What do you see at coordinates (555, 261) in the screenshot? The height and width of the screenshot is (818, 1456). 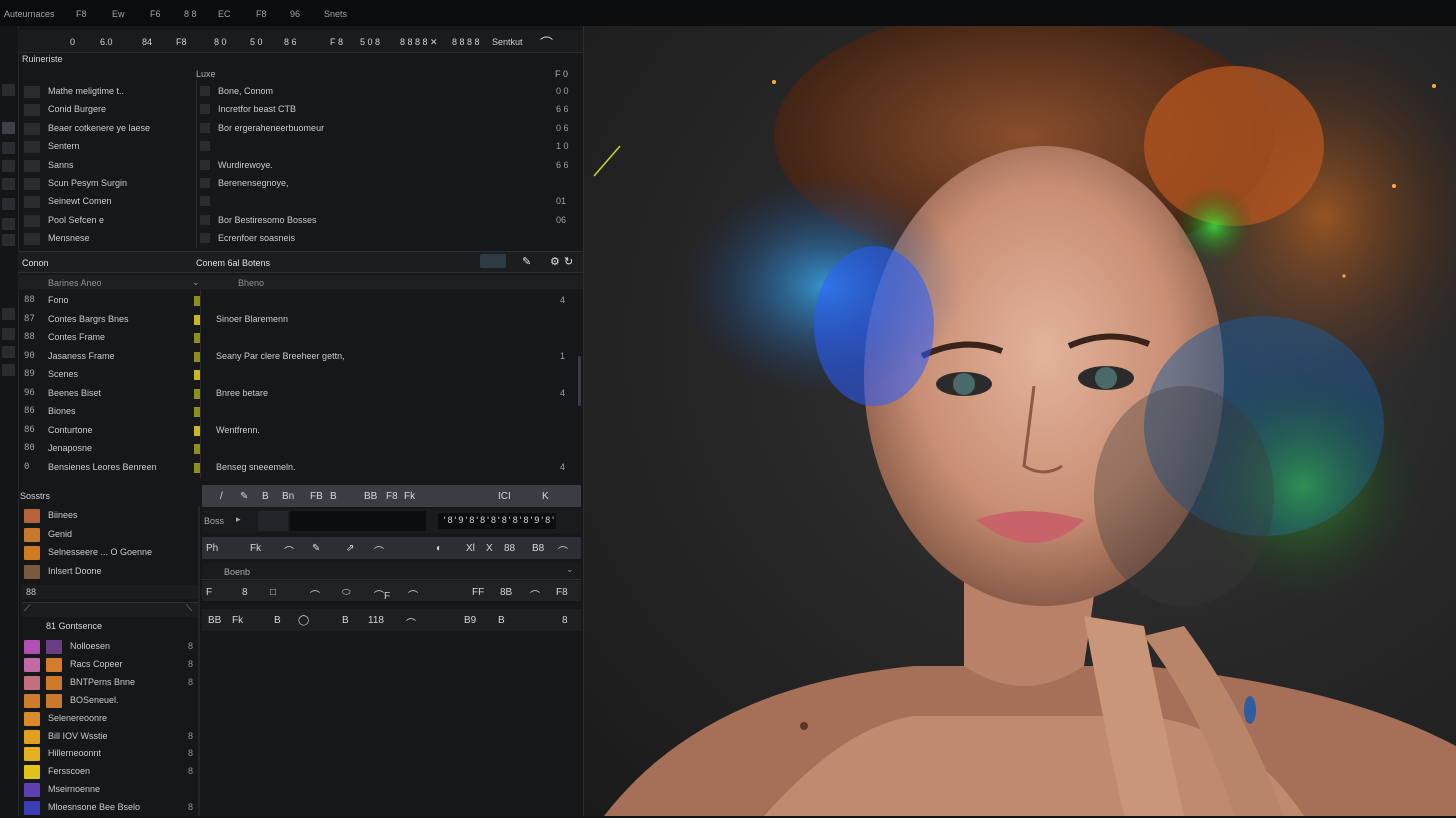 I see `settings-icon: ⚙` at bounding box center [555, 261].